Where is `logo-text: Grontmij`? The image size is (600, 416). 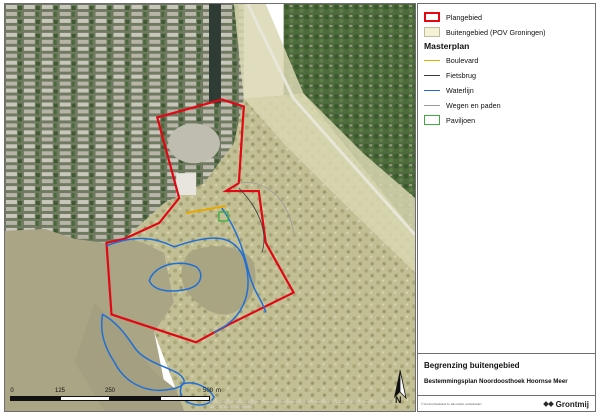 logo-text: Grontmij is located at coordinates (572, 404).